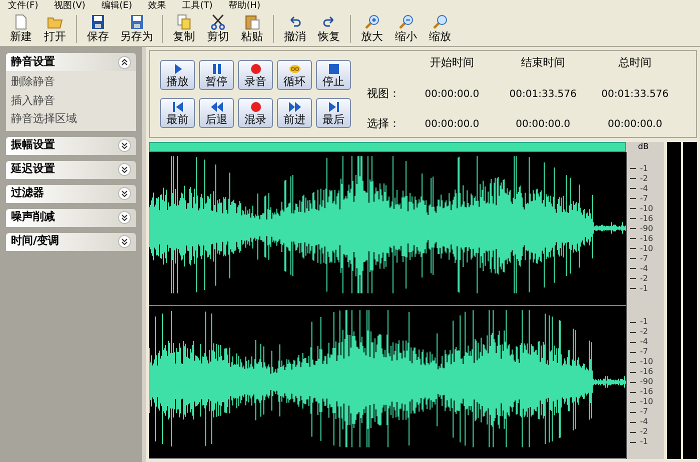 The image size is (700, 462). I want to click on row-label: 视图：, so click(384, 94).